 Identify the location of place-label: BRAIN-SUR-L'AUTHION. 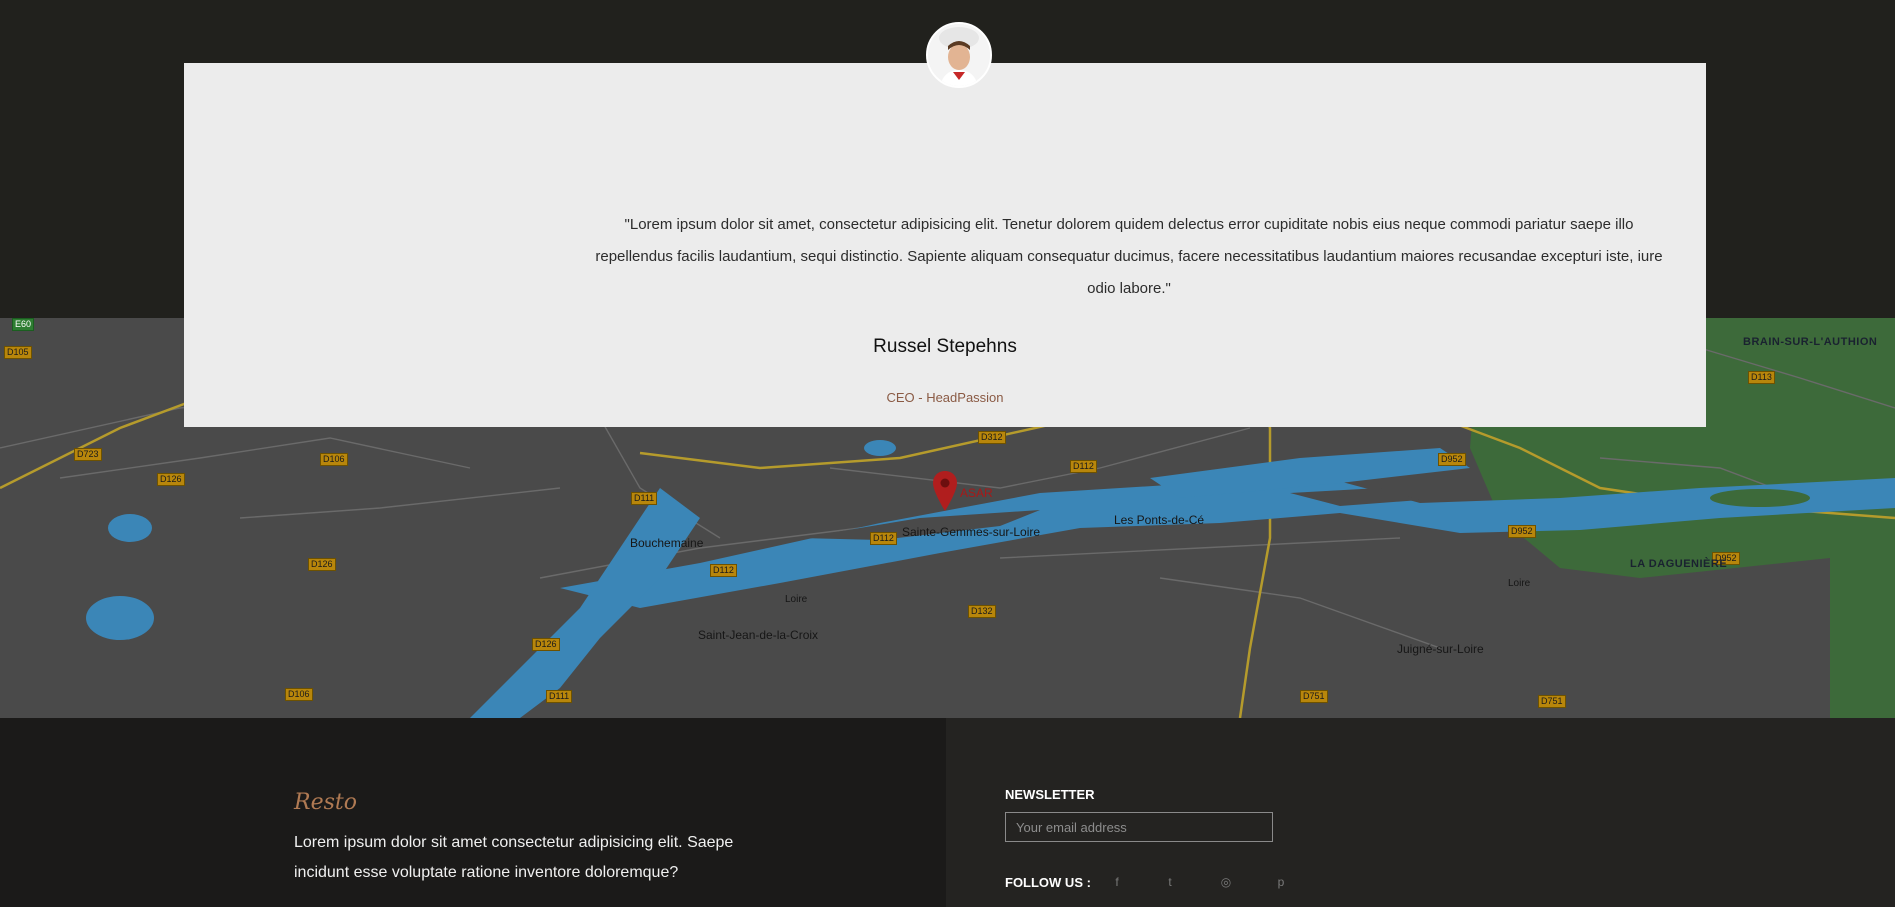
(1810, 342).